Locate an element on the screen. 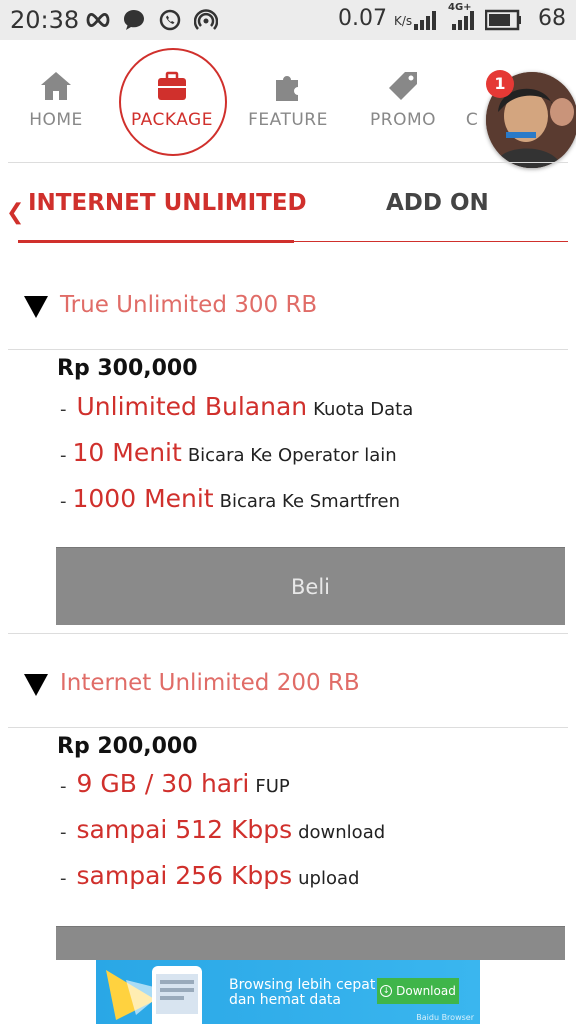 Image resolution: width=576 pixels, height=1024 pixels. nav-promo-label: PROMO is located at coordinates (403, 120).